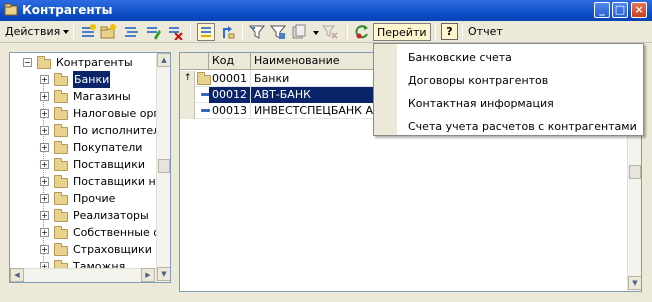 Image resolution: width=652 pixels, height=302 pixels. What do you see at coordinates (67, 10) in the screenshot?
I see `window-title: Контрагенты` at bounding box center [67, 10].